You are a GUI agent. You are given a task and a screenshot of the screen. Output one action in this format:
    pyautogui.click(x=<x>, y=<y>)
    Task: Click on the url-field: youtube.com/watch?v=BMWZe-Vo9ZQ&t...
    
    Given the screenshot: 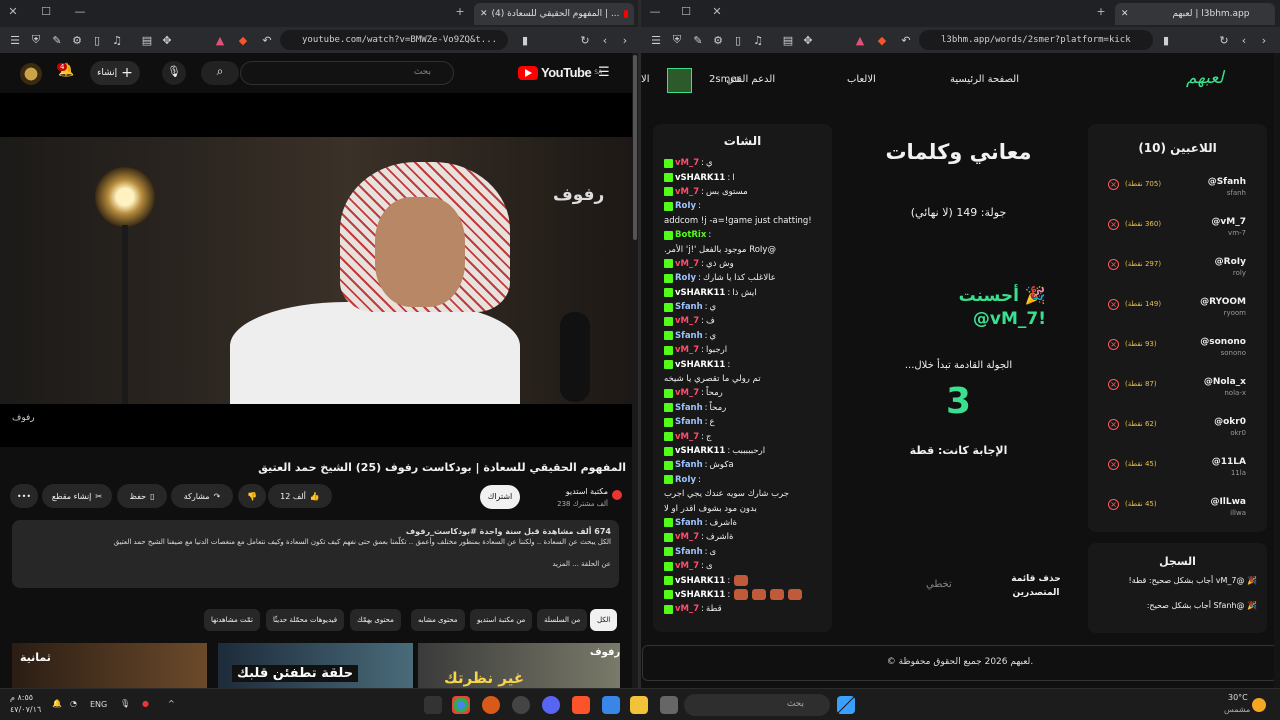 What is the action you would take?
    pyautogui.click(x=394, y=40)
    